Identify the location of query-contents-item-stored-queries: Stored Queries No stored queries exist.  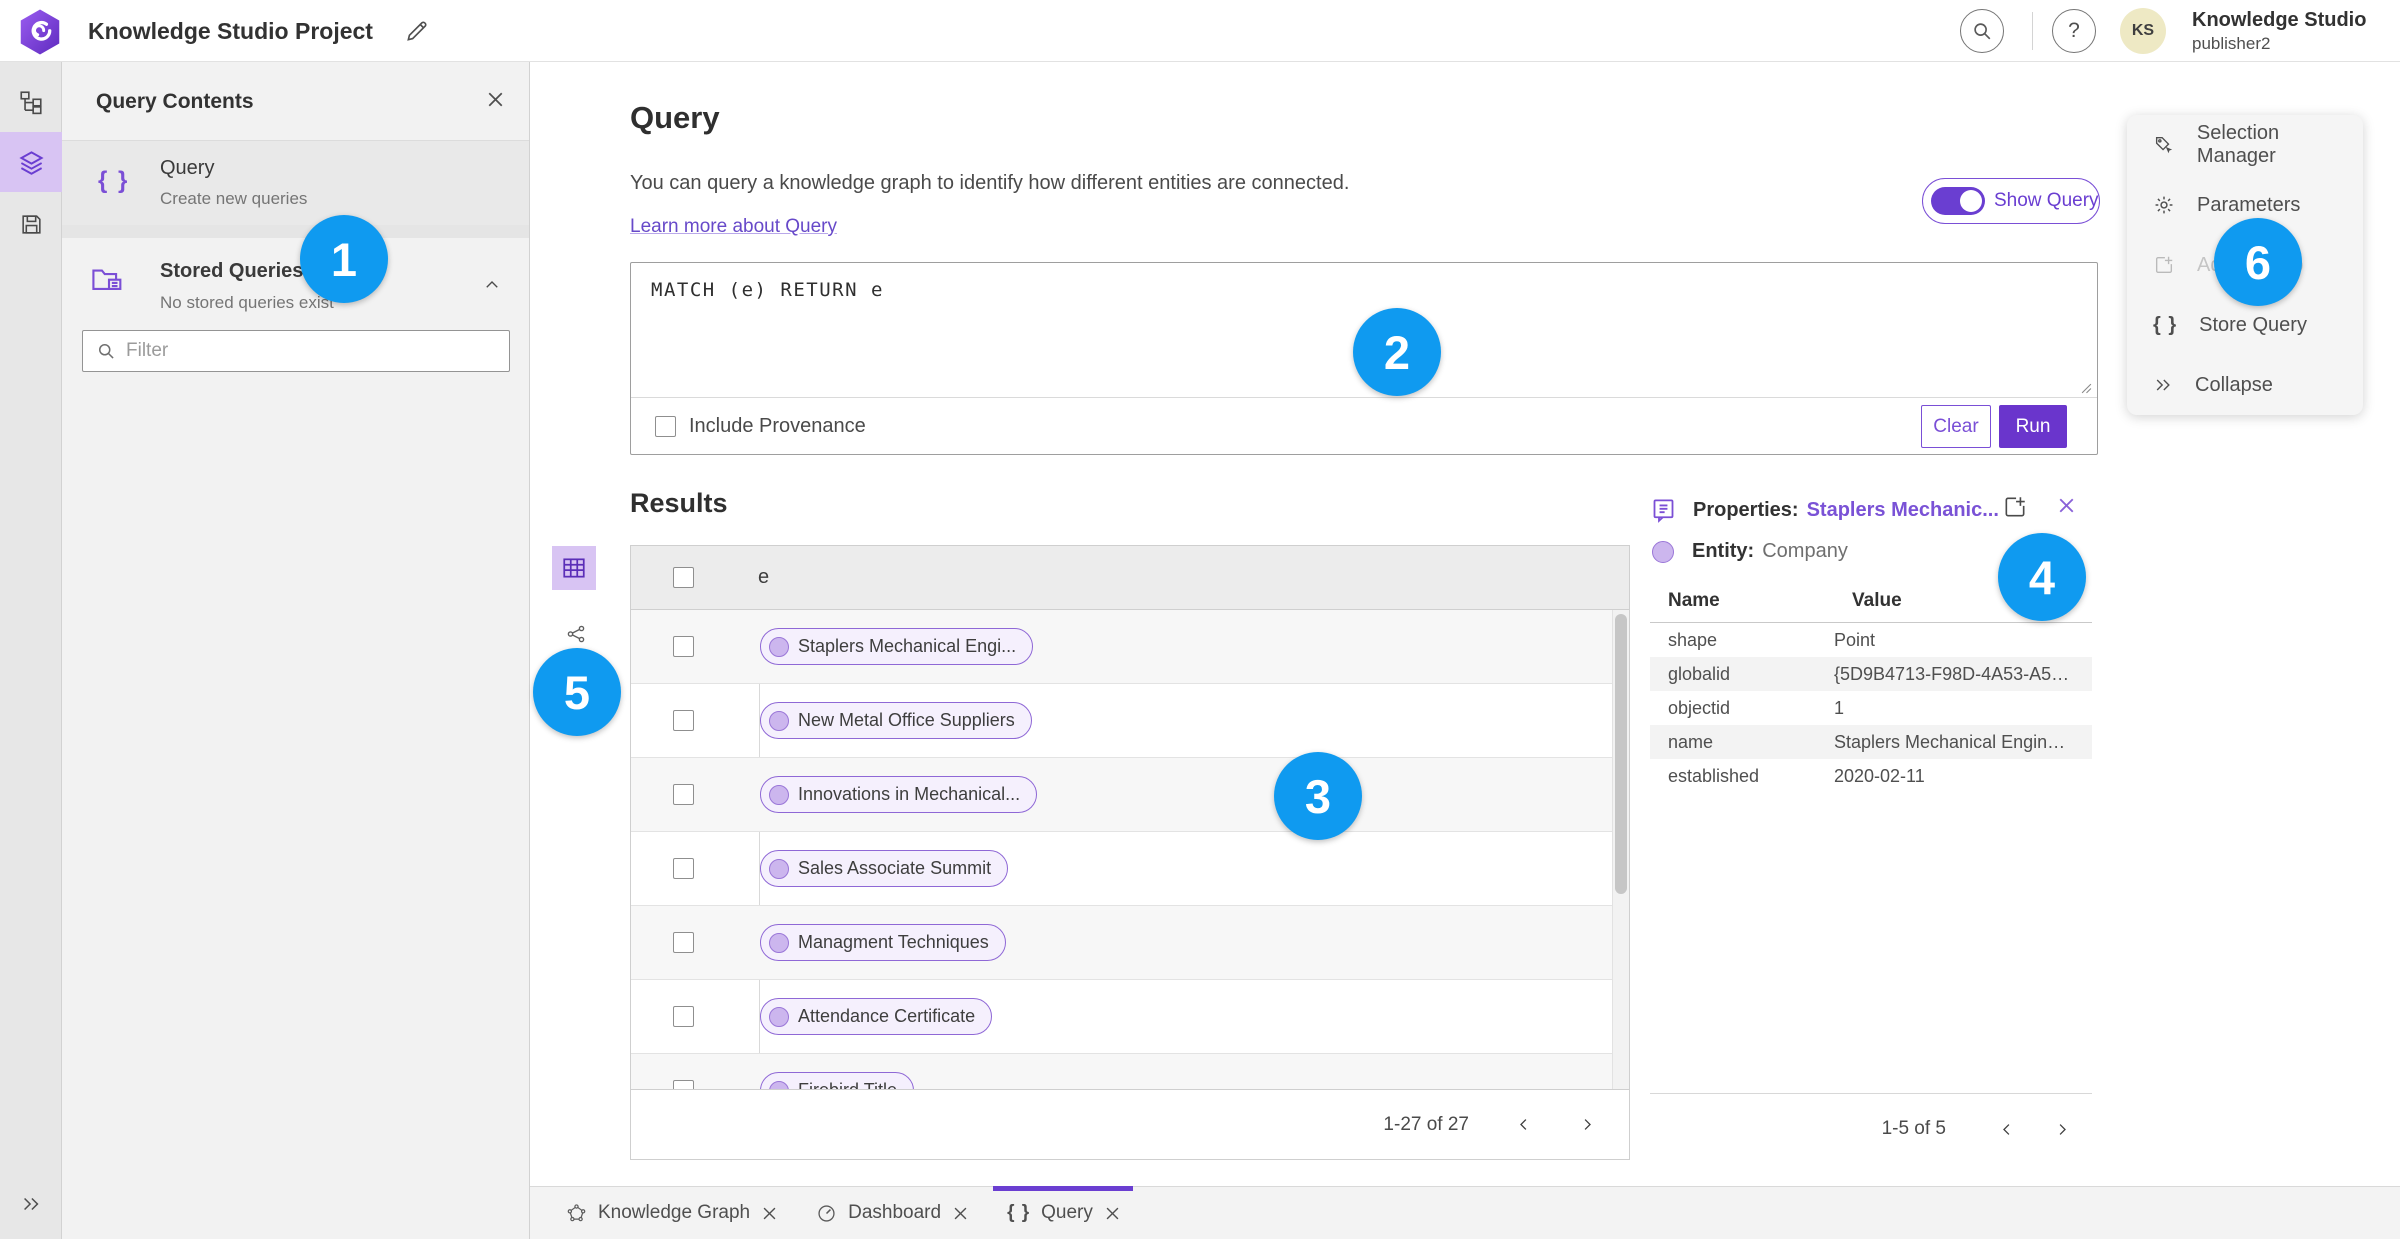
(295, 286).